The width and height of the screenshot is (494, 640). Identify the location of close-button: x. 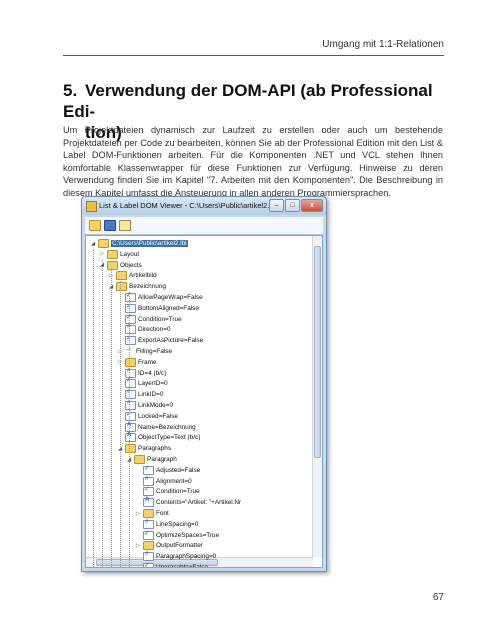
(312, 205).